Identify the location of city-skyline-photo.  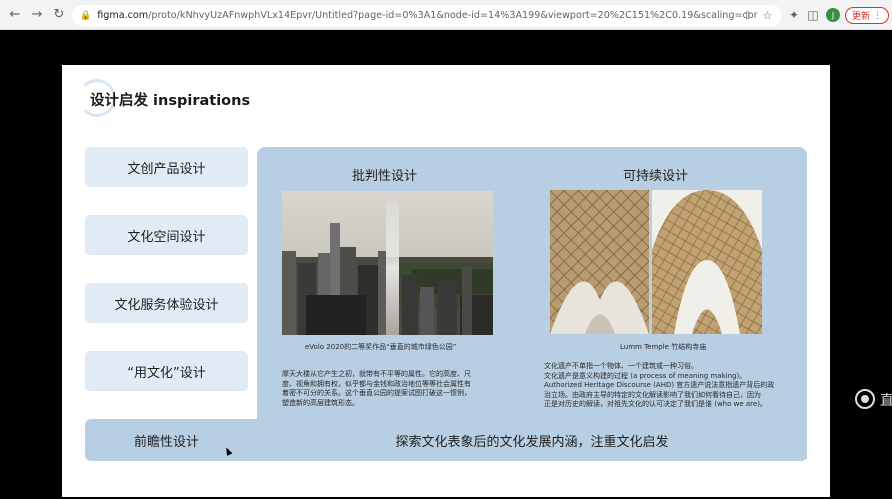
(387, 263).